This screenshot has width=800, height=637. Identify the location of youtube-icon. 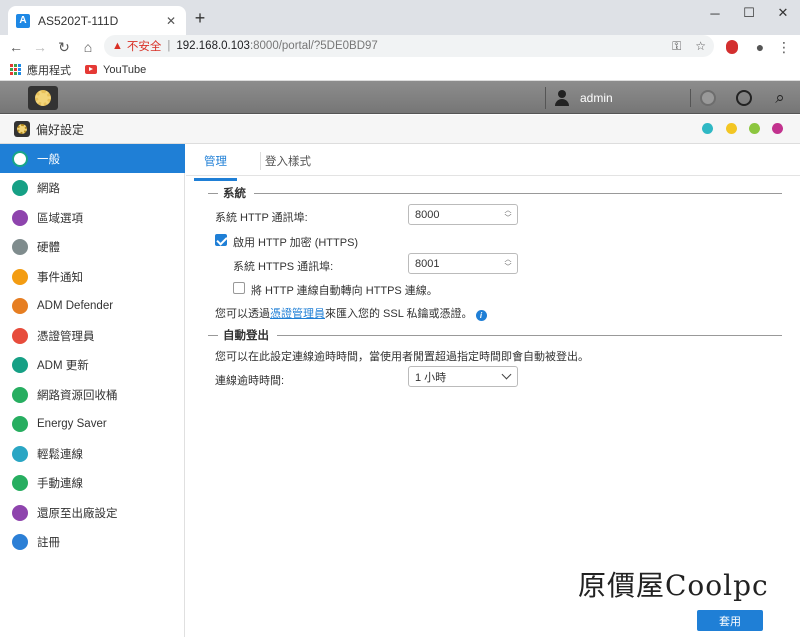
(91, 69).